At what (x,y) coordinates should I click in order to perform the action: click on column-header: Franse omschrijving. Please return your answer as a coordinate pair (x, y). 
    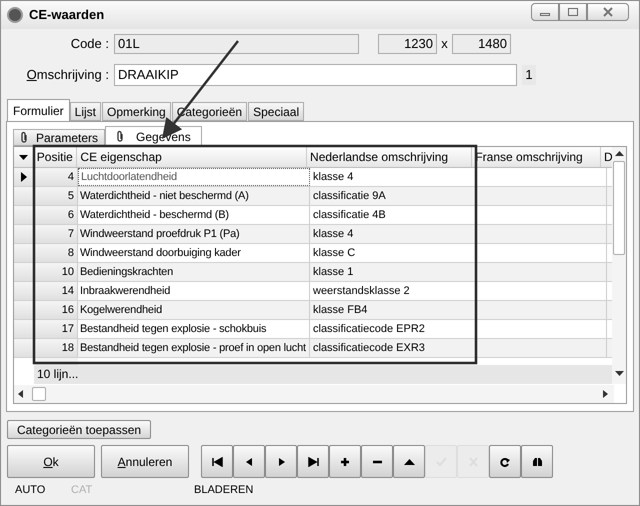
    Looking at the image, I should click on (537, 157).